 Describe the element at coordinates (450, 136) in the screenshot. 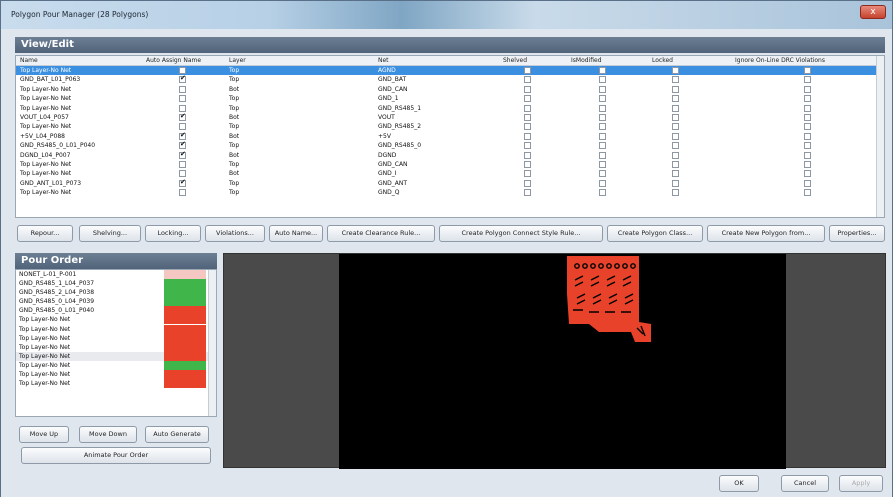

I see `table-row: +5V_L04_P088 Bot +5V` at that location.